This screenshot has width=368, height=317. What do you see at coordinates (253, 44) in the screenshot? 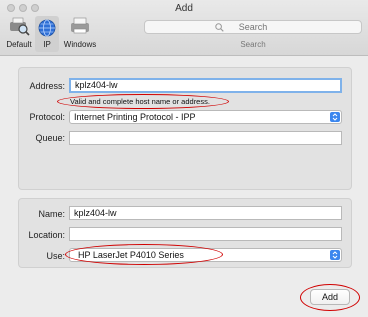
I see `search-label: Search` at bounding box center [253, 44].